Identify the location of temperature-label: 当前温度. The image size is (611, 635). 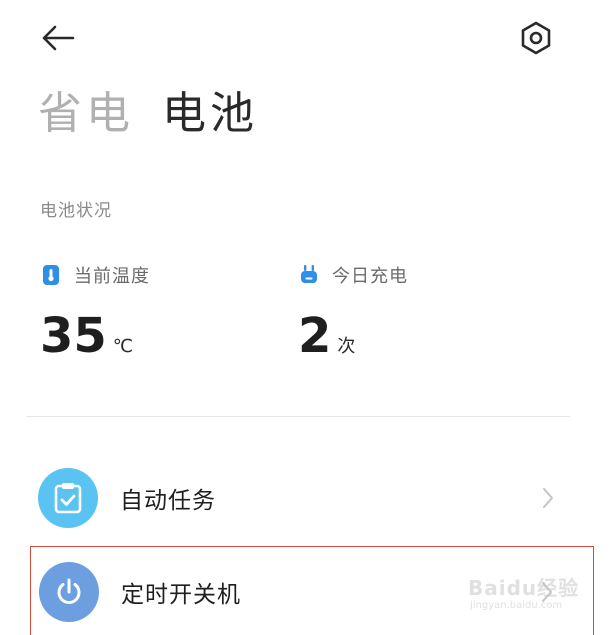
(112, 276).